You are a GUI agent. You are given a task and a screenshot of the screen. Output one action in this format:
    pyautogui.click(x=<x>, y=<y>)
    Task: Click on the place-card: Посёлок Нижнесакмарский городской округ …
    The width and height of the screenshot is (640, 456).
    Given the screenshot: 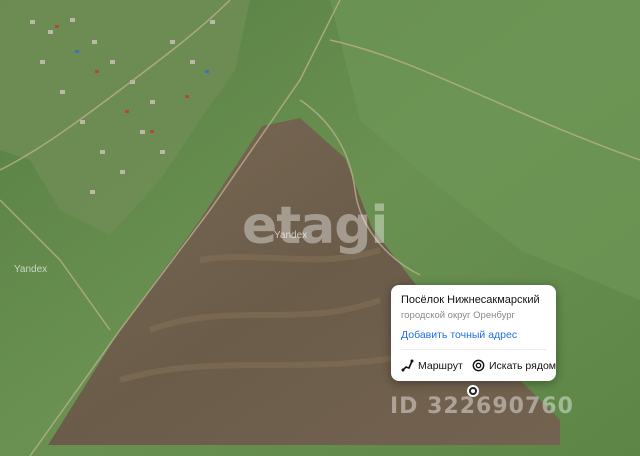 What is the action you would take?
    pyautogui.click(x=473, y=333)
    